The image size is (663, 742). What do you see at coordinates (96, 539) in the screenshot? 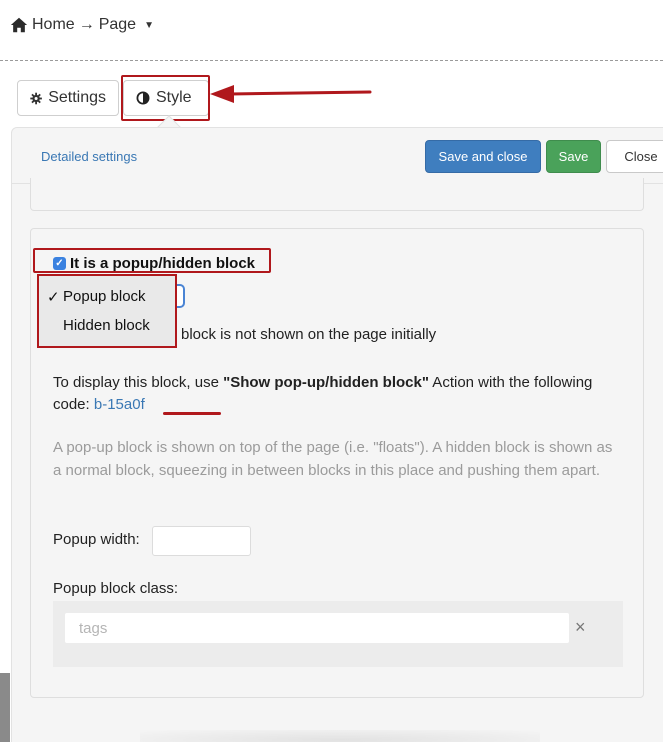
I see `popup-width-label: Popup width:` at bounding box center [96, 539].